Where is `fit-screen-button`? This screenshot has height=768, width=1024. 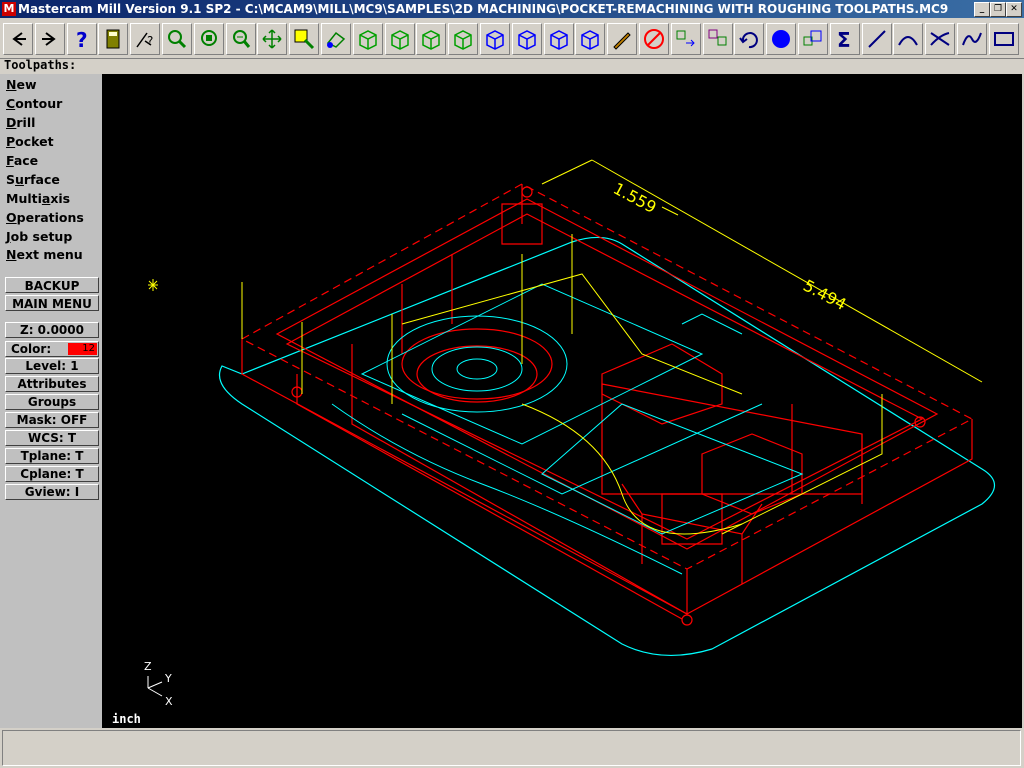 fit-screen-button is located at coordinates (208, 39).